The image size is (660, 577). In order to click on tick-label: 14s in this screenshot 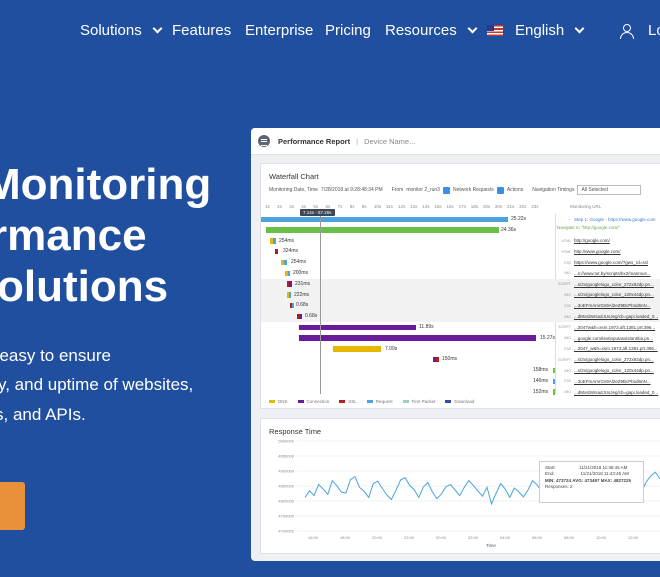, I will do `click(426, 206)`.